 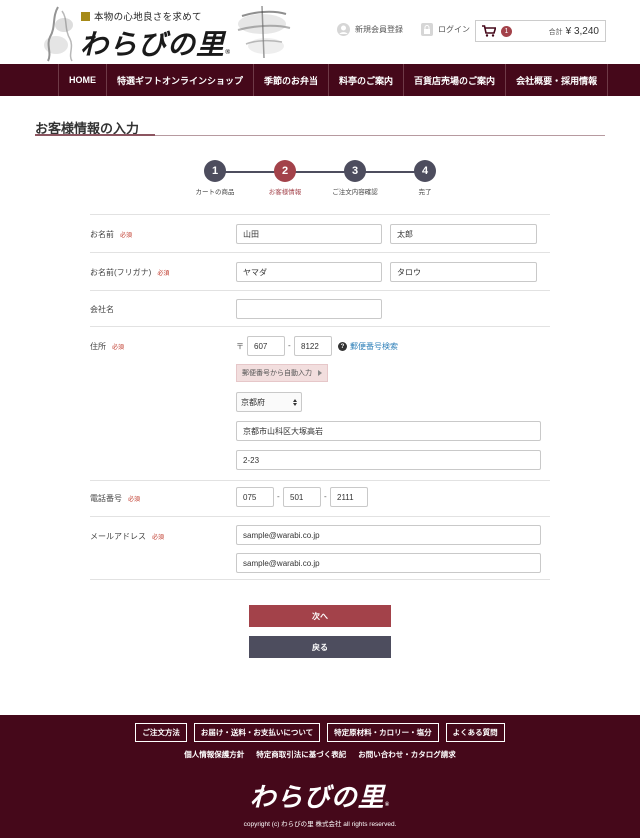 What do you see at coordinates (388, 535) in the screenshot?
I see `email-input: sample@warabi.co.jp` at bounding box center [388, 535].